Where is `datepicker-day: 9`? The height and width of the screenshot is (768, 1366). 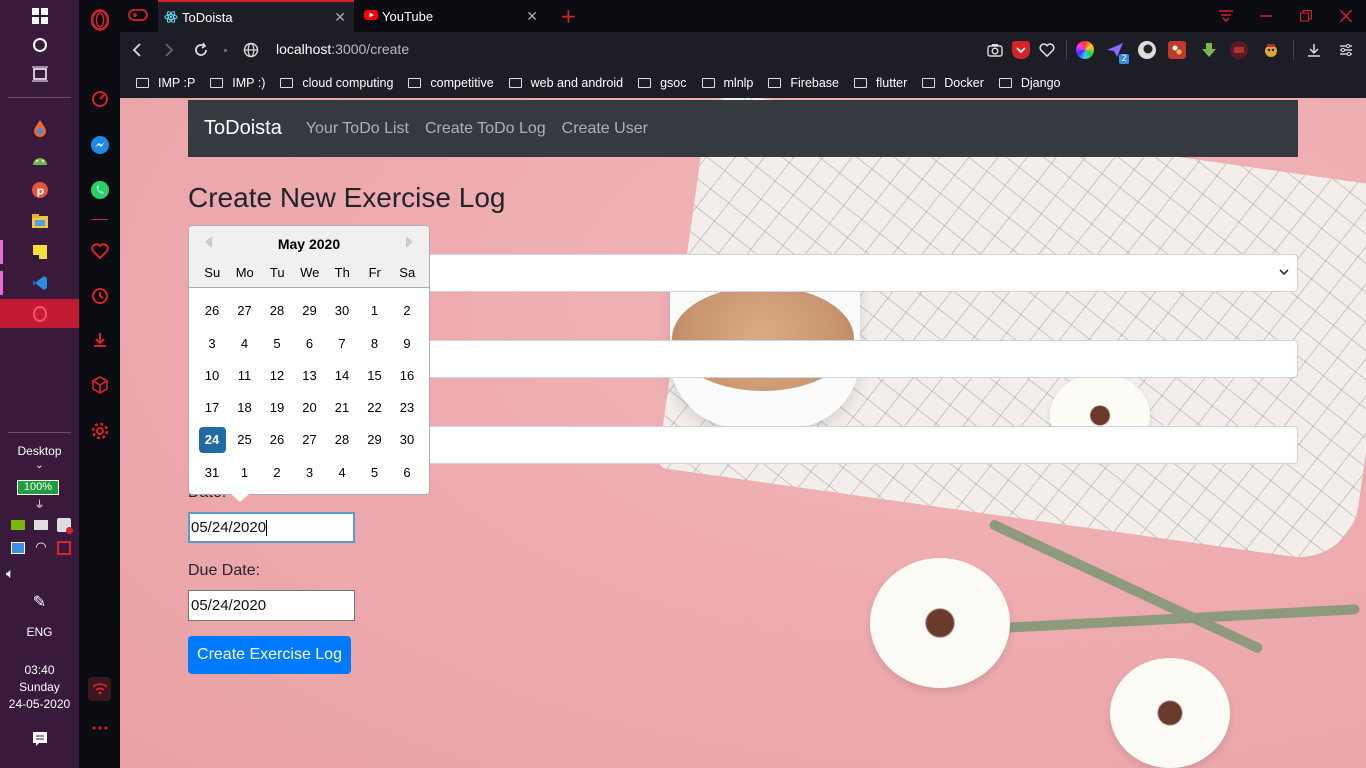
datepicker-day: 9 is located at coordinates (407, 344).